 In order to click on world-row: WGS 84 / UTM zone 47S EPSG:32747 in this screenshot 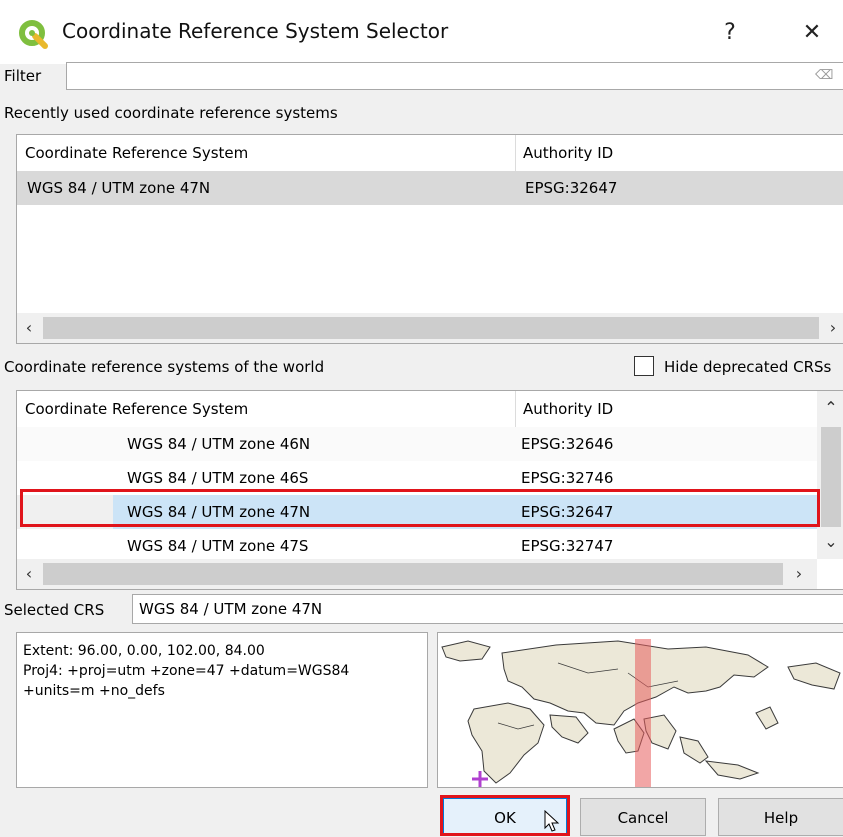, I will do `click(417, 546)`.